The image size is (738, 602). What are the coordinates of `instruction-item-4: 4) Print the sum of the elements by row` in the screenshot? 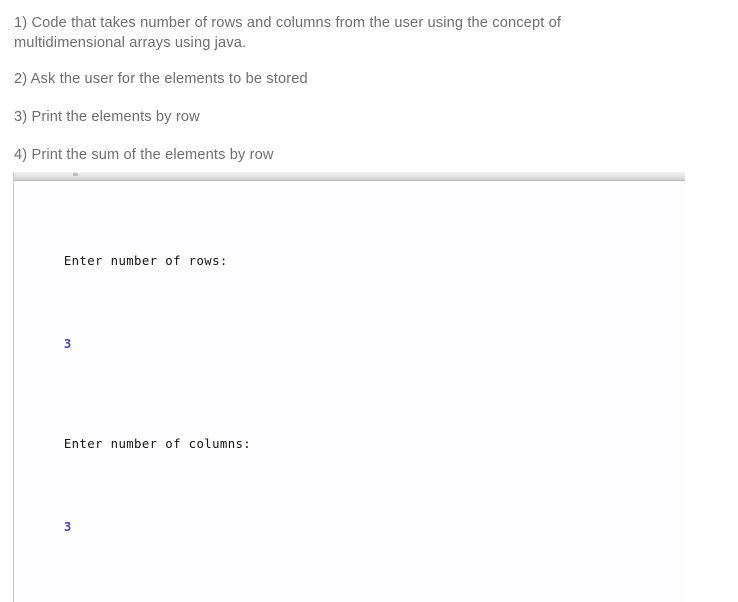 It's located at (144, 155).